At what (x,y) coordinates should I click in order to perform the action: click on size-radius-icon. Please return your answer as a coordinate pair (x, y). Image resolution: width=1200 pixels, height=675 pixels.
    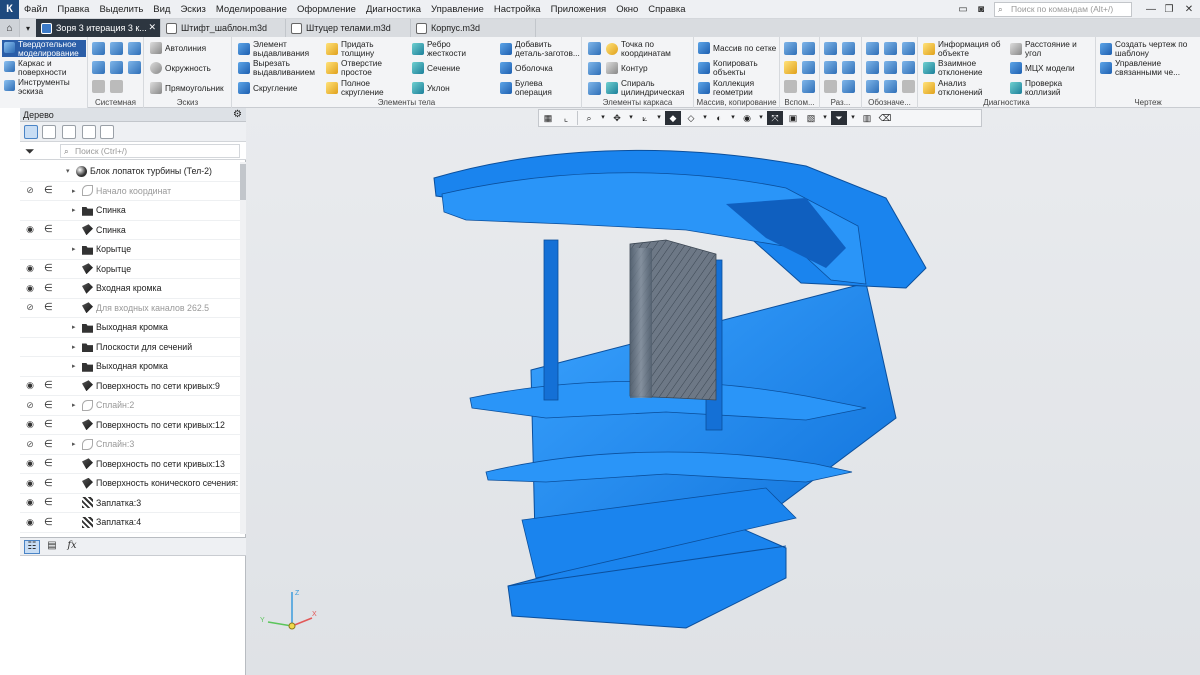
    Looking at the image, I should click on (830, 67).